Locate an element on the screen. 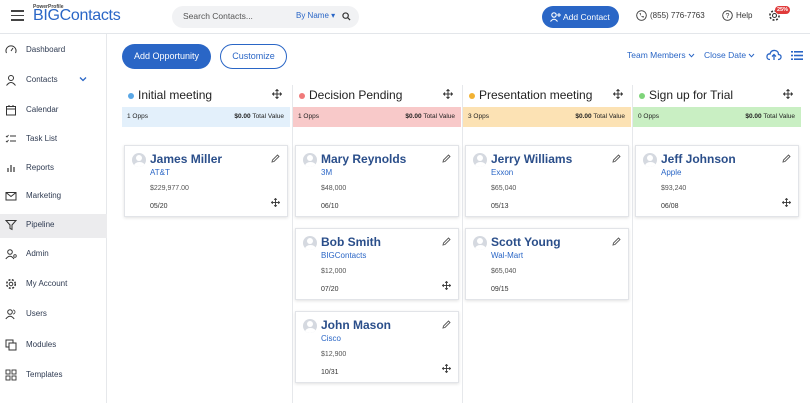  sidebar-item-admin: Admin is located at coordinates (53, 255).